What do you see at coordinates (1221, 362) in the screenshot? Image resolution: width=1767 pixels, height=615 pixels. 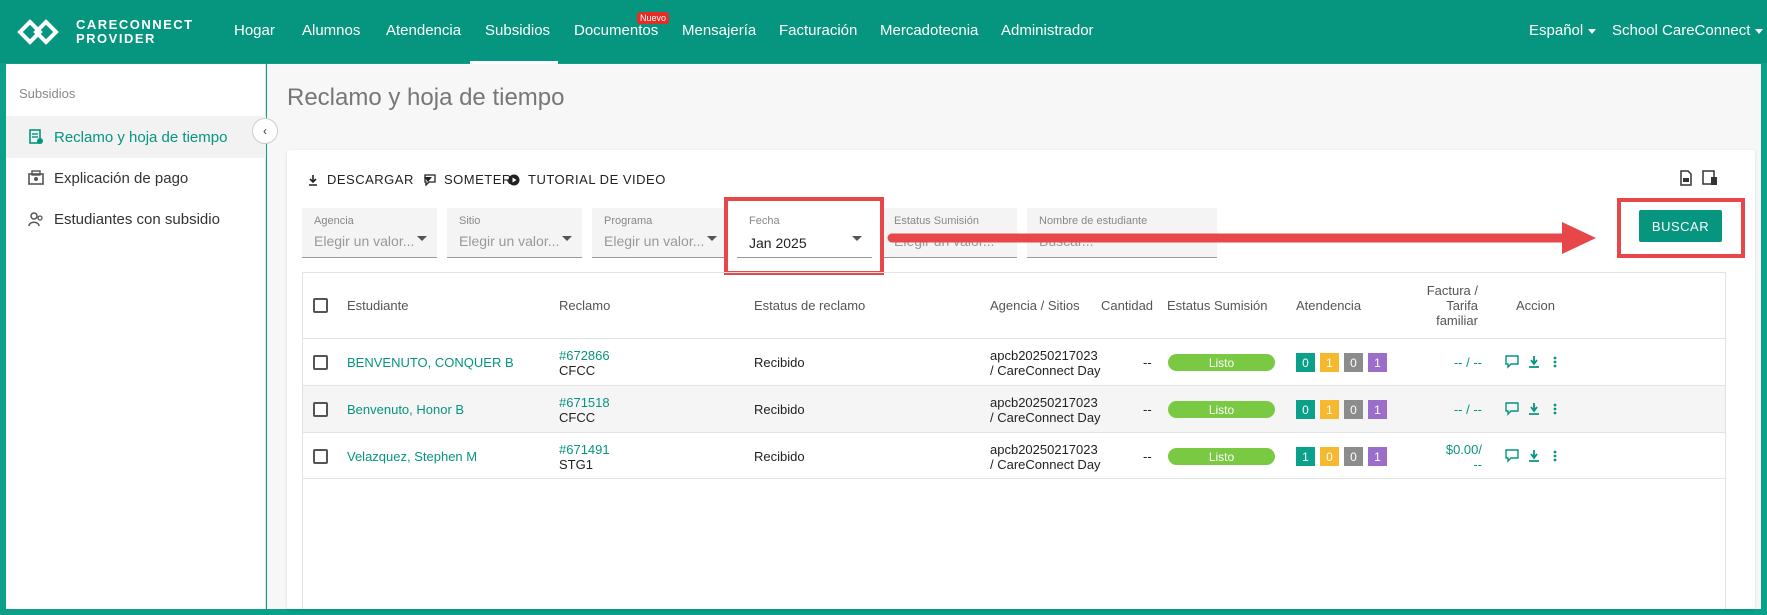 I see `status-badge: Listo` at bounding box center [1221, 362].